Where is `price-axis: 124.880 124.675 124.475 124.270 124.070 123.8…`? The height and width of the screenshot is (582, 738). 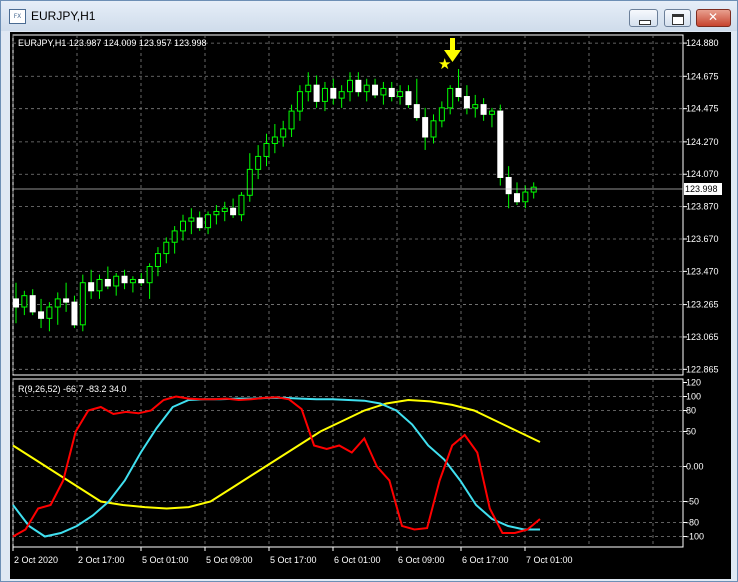 price-axis: 124.880 124.675 124.475 124.270 124.070 123.8… is located at coordinates (701, 290).